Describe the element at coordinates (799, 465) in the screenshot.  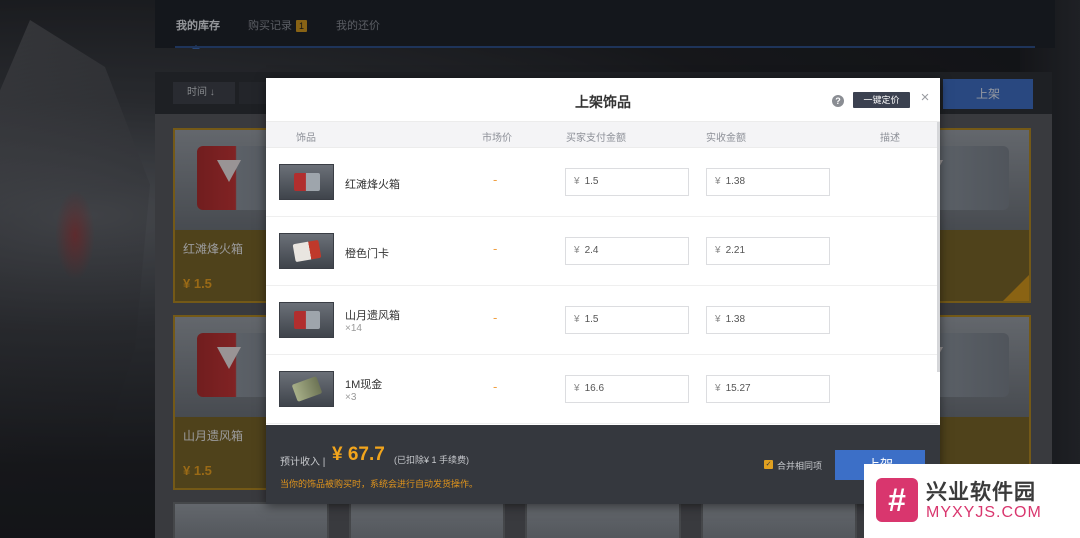
I see `merge-same-label: 合并相同项` at that location.